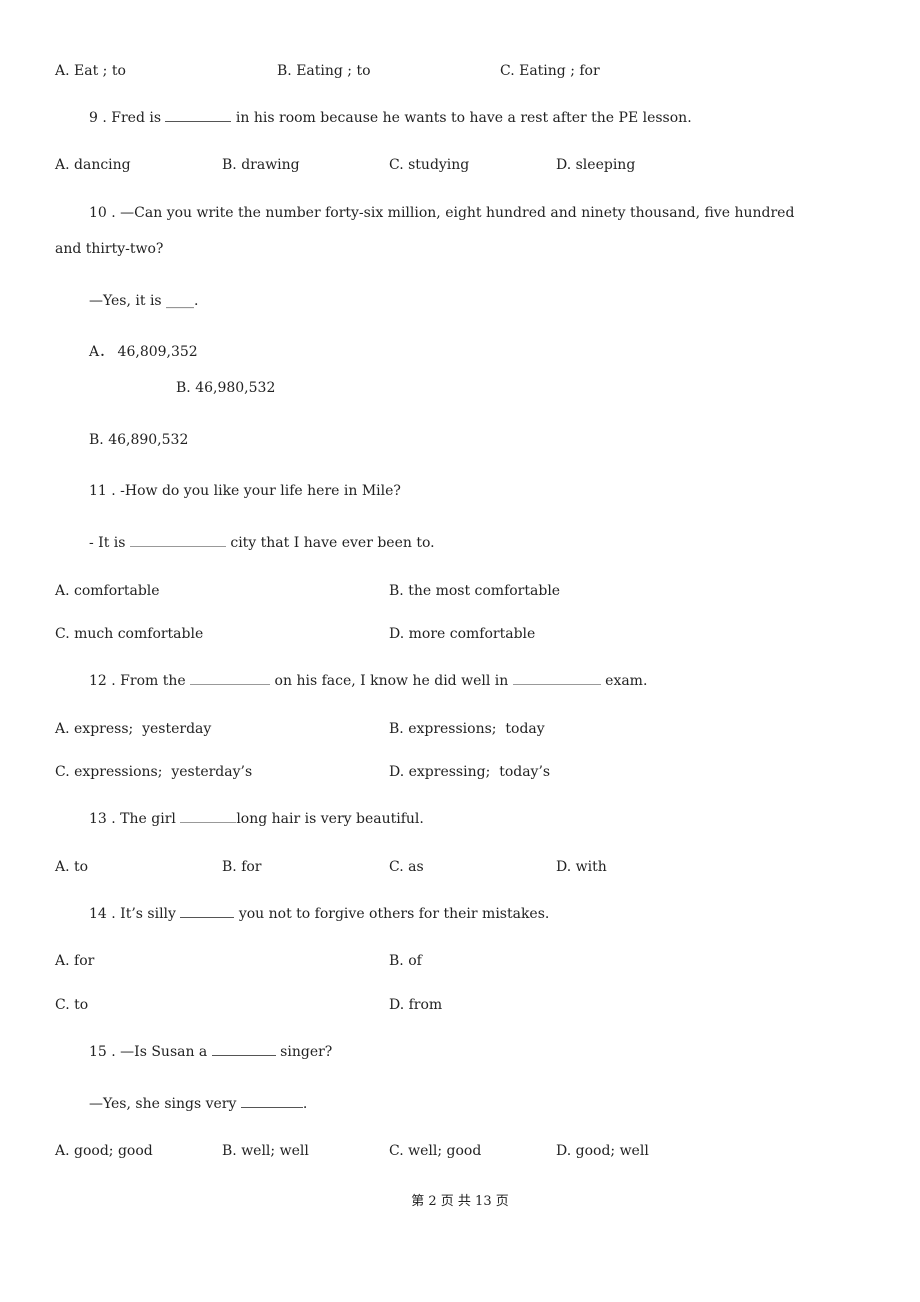  Describe the element at coordinates (154, 772) in the screenshot. I see `q12-option-c: C. expressions; yesterday’s` at that location.